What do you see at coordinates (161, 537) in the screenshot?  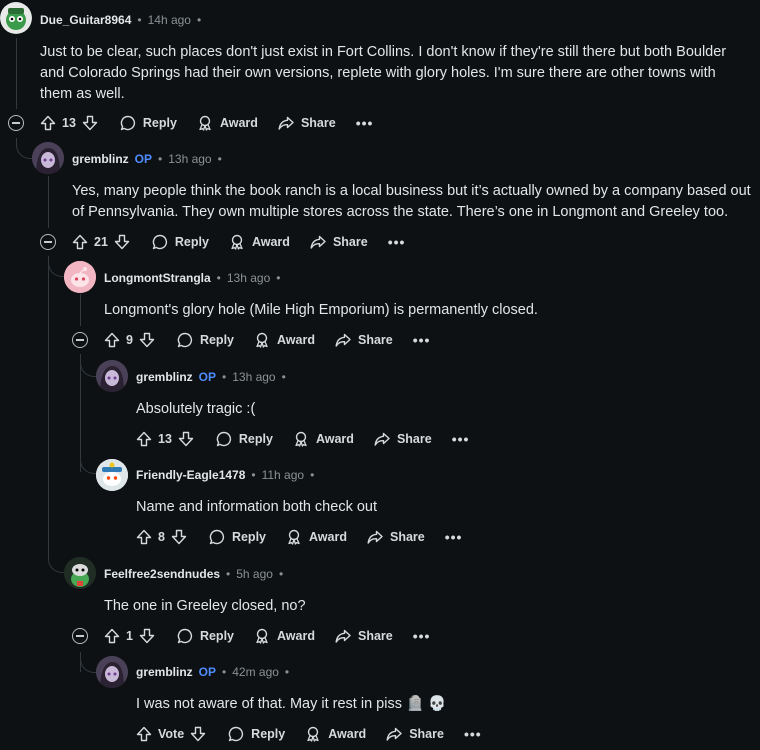 I see `vote-count: 8` at bounding box center [161, 537].